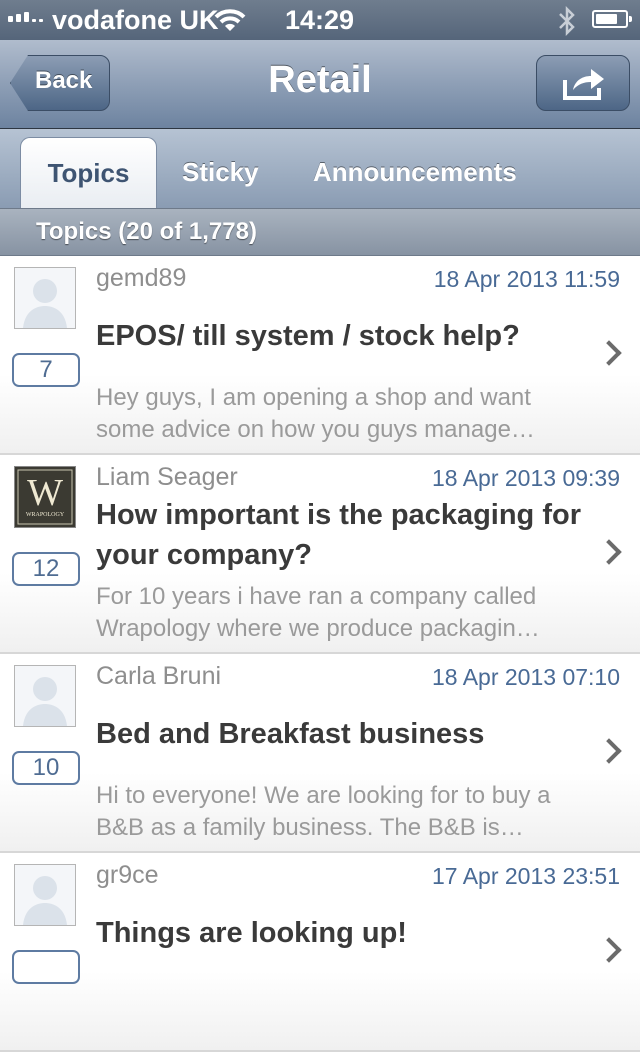 The image size is (640, 1052). I want to click on status-bar: vodafone UK 14:29, so click(320, 20).